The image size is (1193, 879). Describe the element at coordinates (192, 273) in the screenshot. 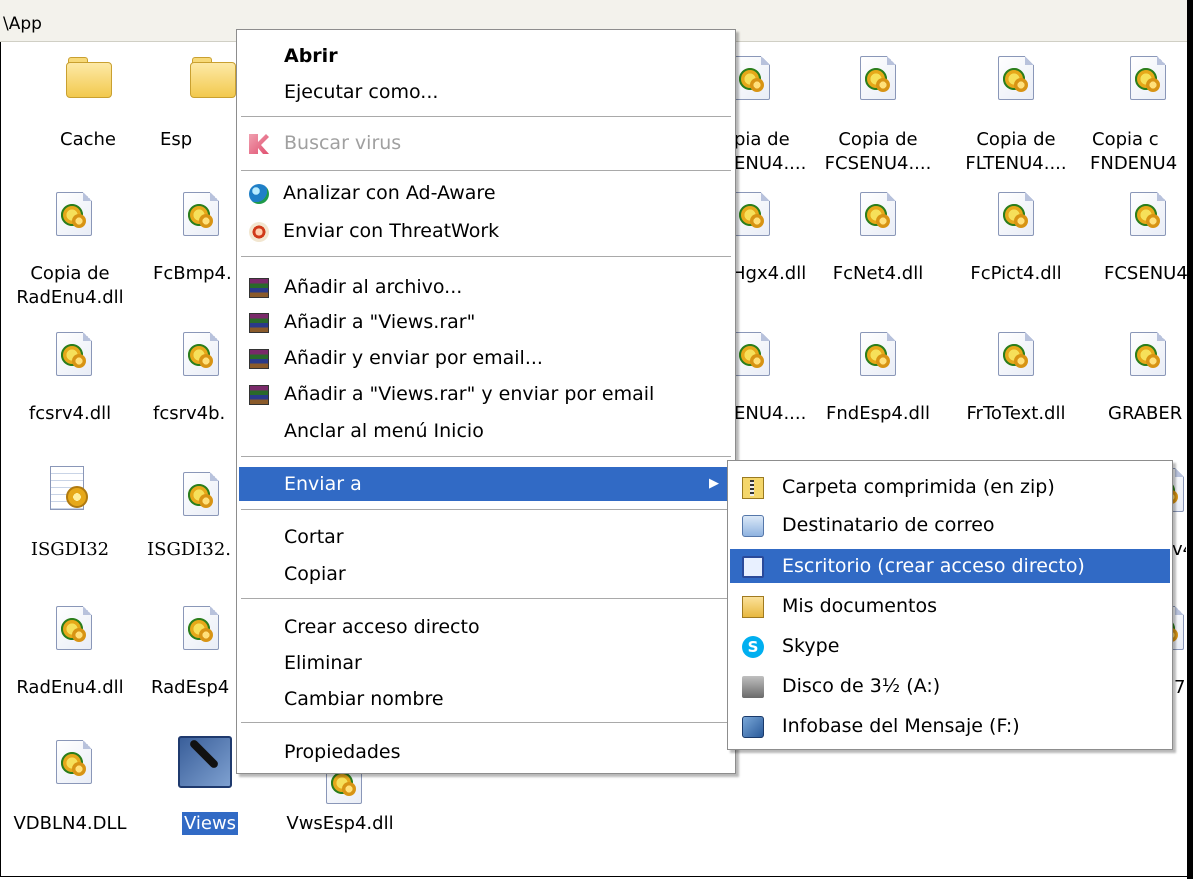

I see `icon-label: FcBmp4.` at that location.